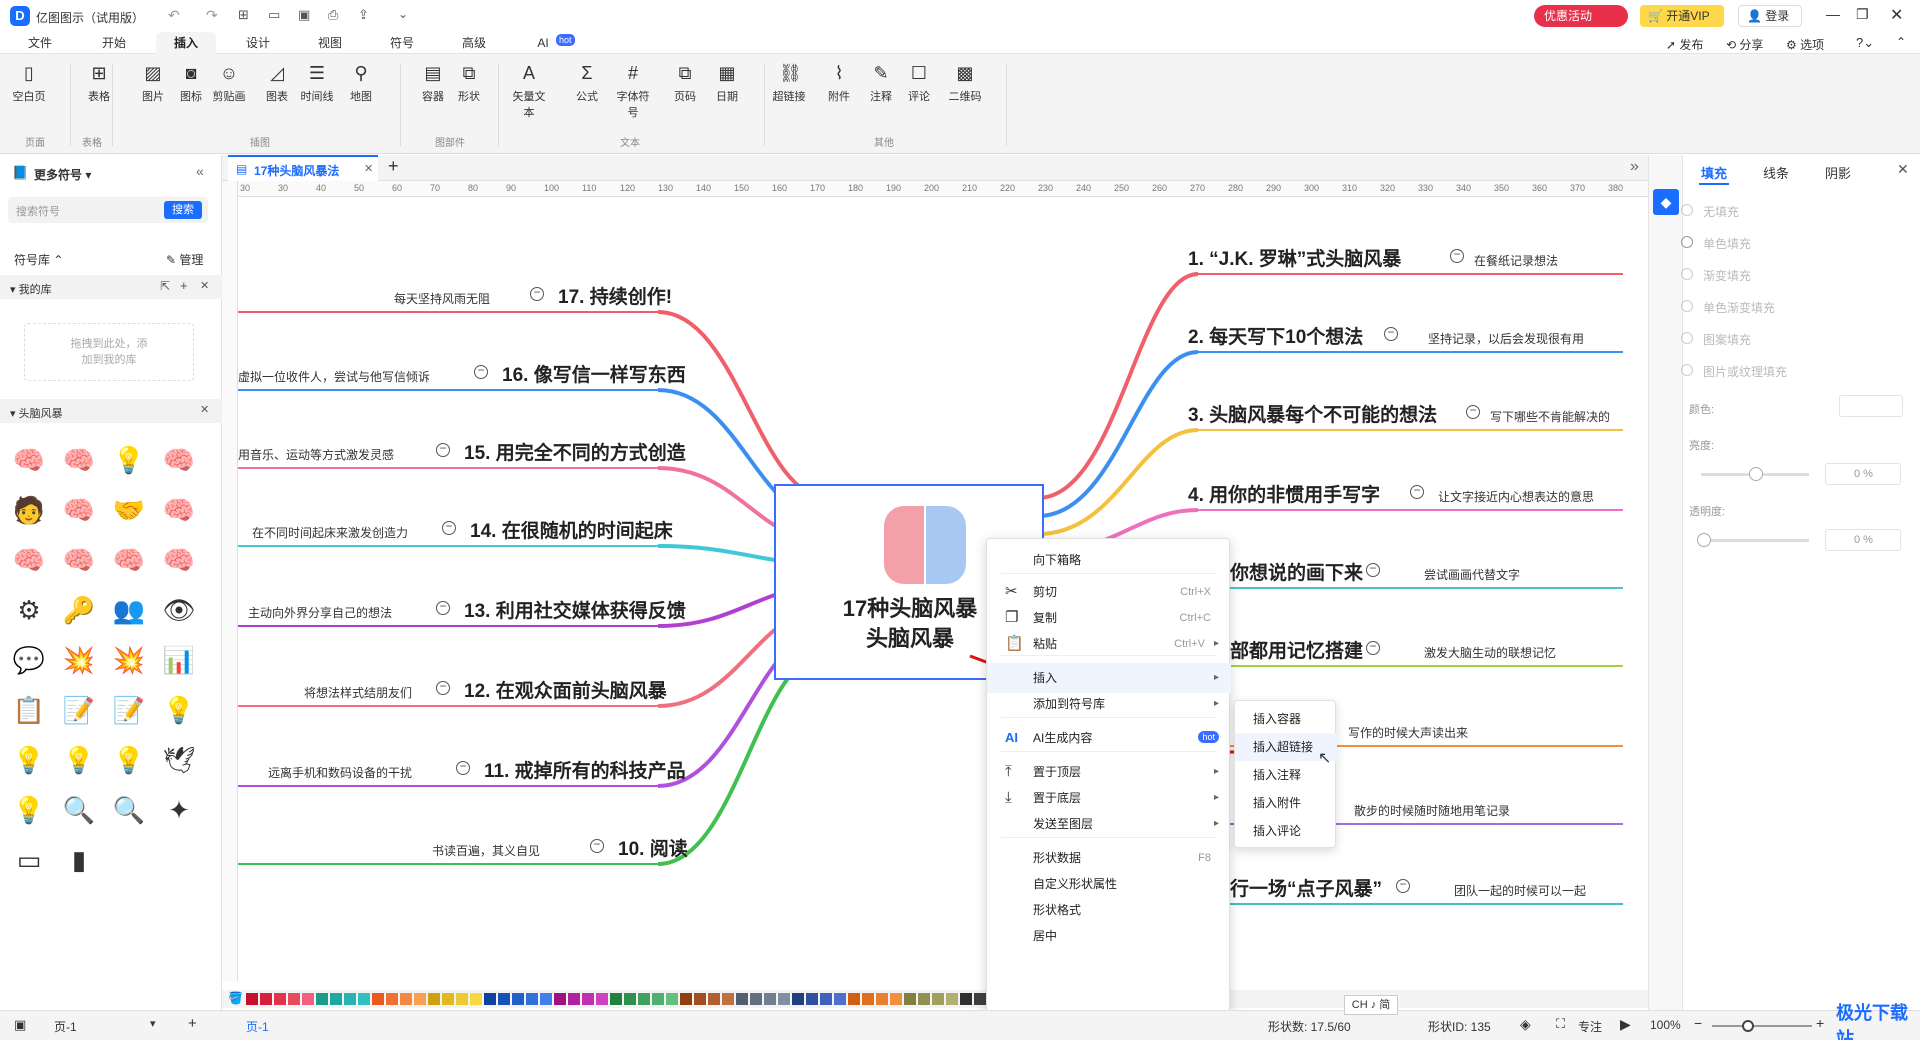  Describe the element at coordinates (1716, 339) in the screenshot. I see `fill-option: 图案填充` at that location.